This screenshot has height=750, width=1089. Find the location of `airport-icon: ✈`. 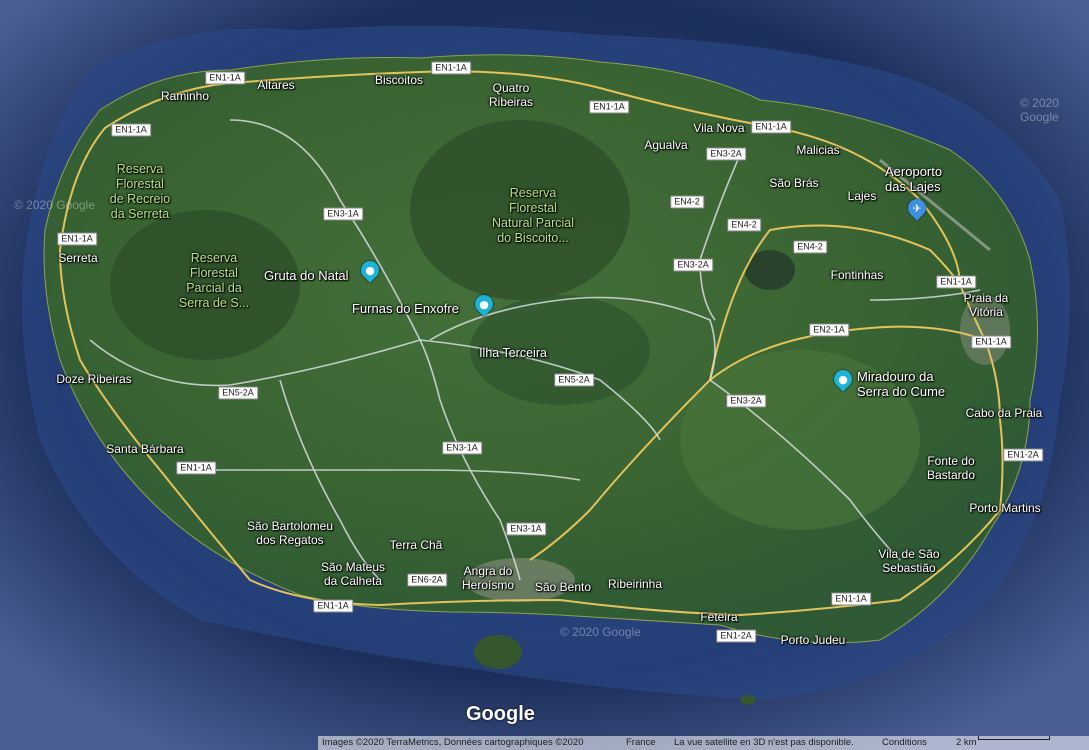

airport-icon: ✈ is located at coordinates (917, 208).